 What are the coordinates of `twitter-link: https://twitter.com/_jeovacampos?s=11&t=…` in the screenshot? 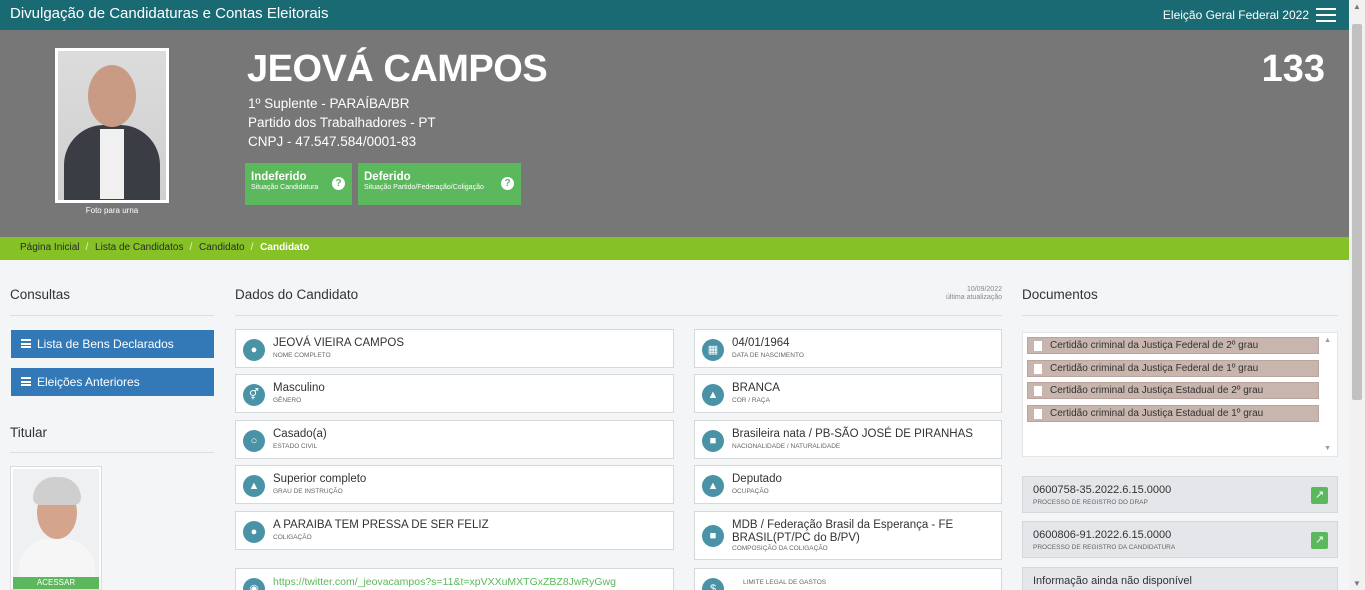 It's located at (470, 582).